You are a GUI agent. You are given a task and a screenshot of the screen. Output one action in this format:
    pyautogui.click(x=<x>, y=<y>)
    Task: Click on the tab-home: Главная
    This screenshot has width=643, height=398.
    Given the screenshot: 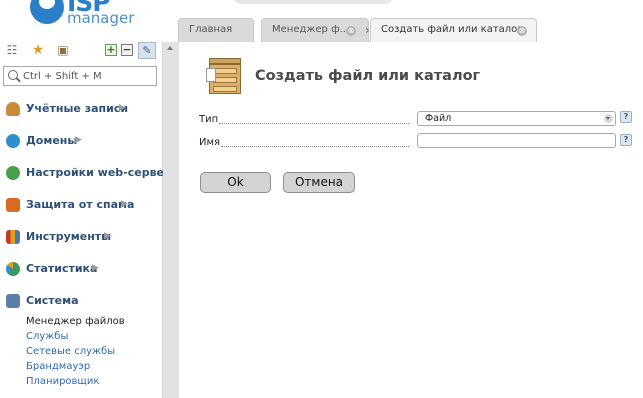 What is the action you would take?
    pyautogui.click(x=216, y=30)
    